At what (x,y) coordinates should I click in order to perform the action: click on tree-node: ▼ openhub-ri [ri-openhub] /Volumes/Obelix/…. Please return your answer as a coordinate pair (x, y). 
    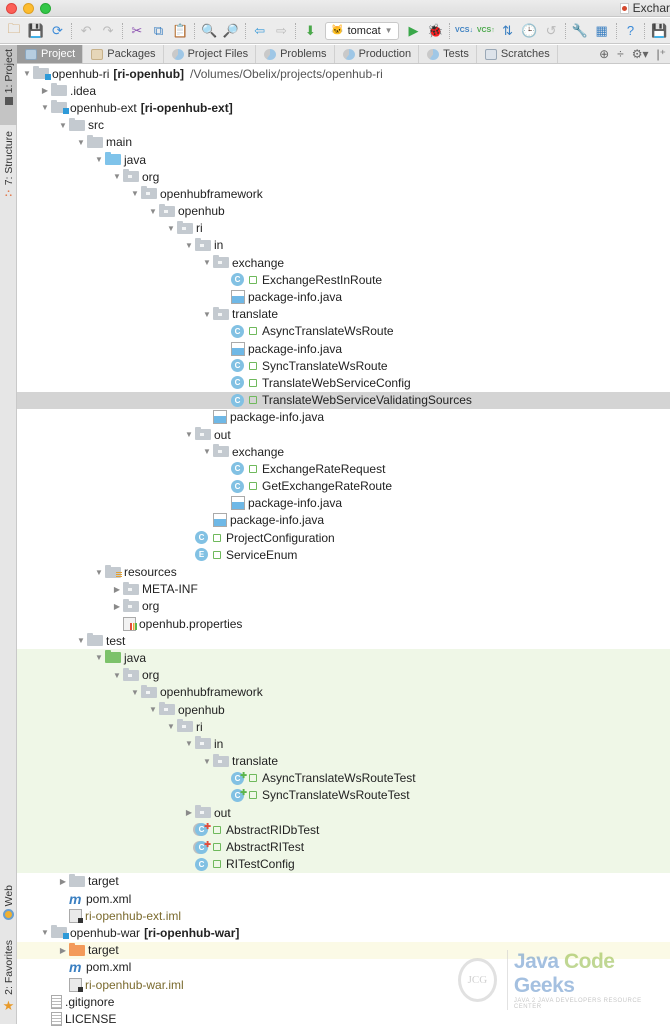
    Looking at the image, I should click on (343, 73).